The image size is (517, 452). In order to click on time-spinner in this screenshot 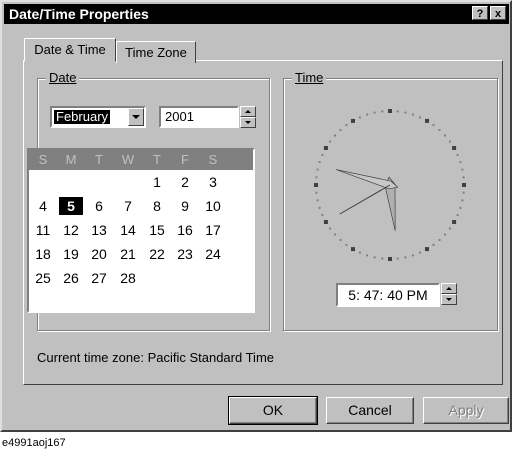, I will do `click(449, 294)`.